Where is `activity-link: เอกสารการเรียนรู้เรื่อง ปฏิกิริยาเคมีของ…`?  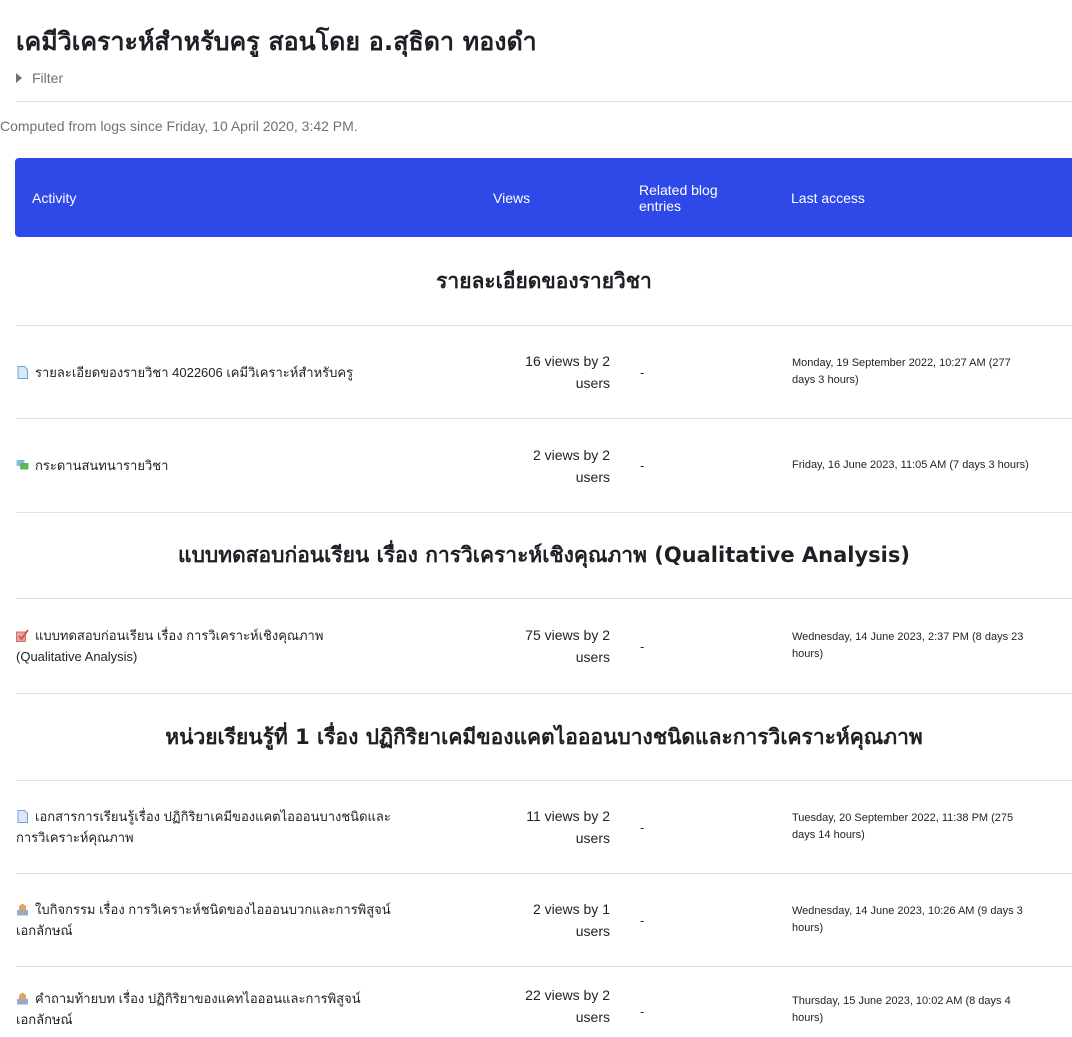
activity-link: เอกสารการเรียนรู้เรื่อง ปฏิกิริยาเคมีของ… is located at coordinates (213, 816).